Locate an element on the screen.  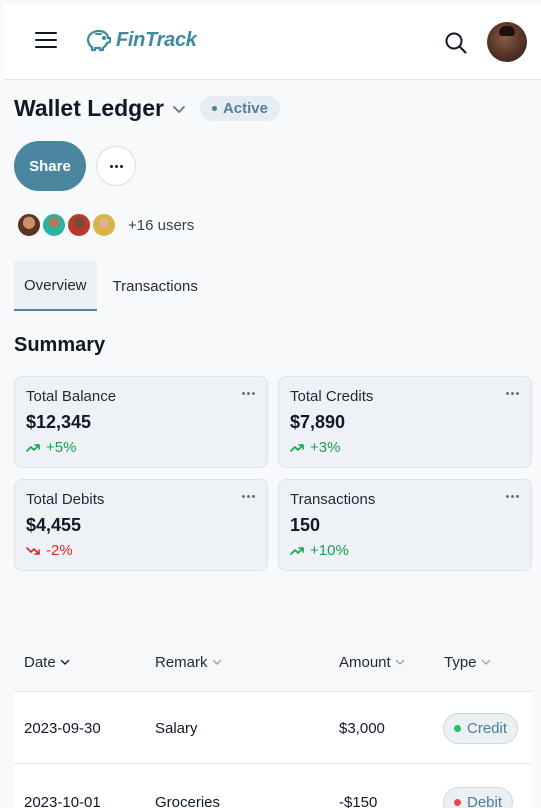
users-count: +16 users is located at coordinates (161, 225).